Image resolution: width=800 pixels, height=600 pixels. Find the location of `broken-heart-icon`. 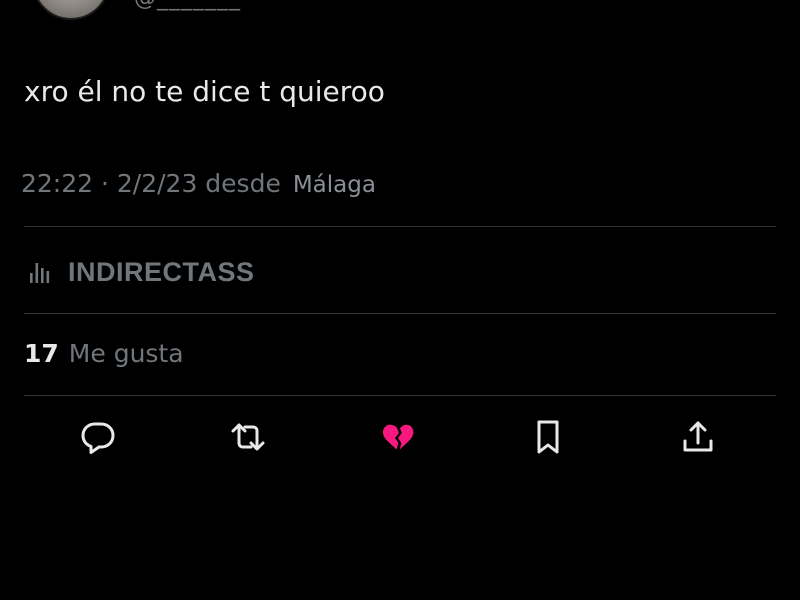

broken-heart-icon is located at coordinates (398, 439).